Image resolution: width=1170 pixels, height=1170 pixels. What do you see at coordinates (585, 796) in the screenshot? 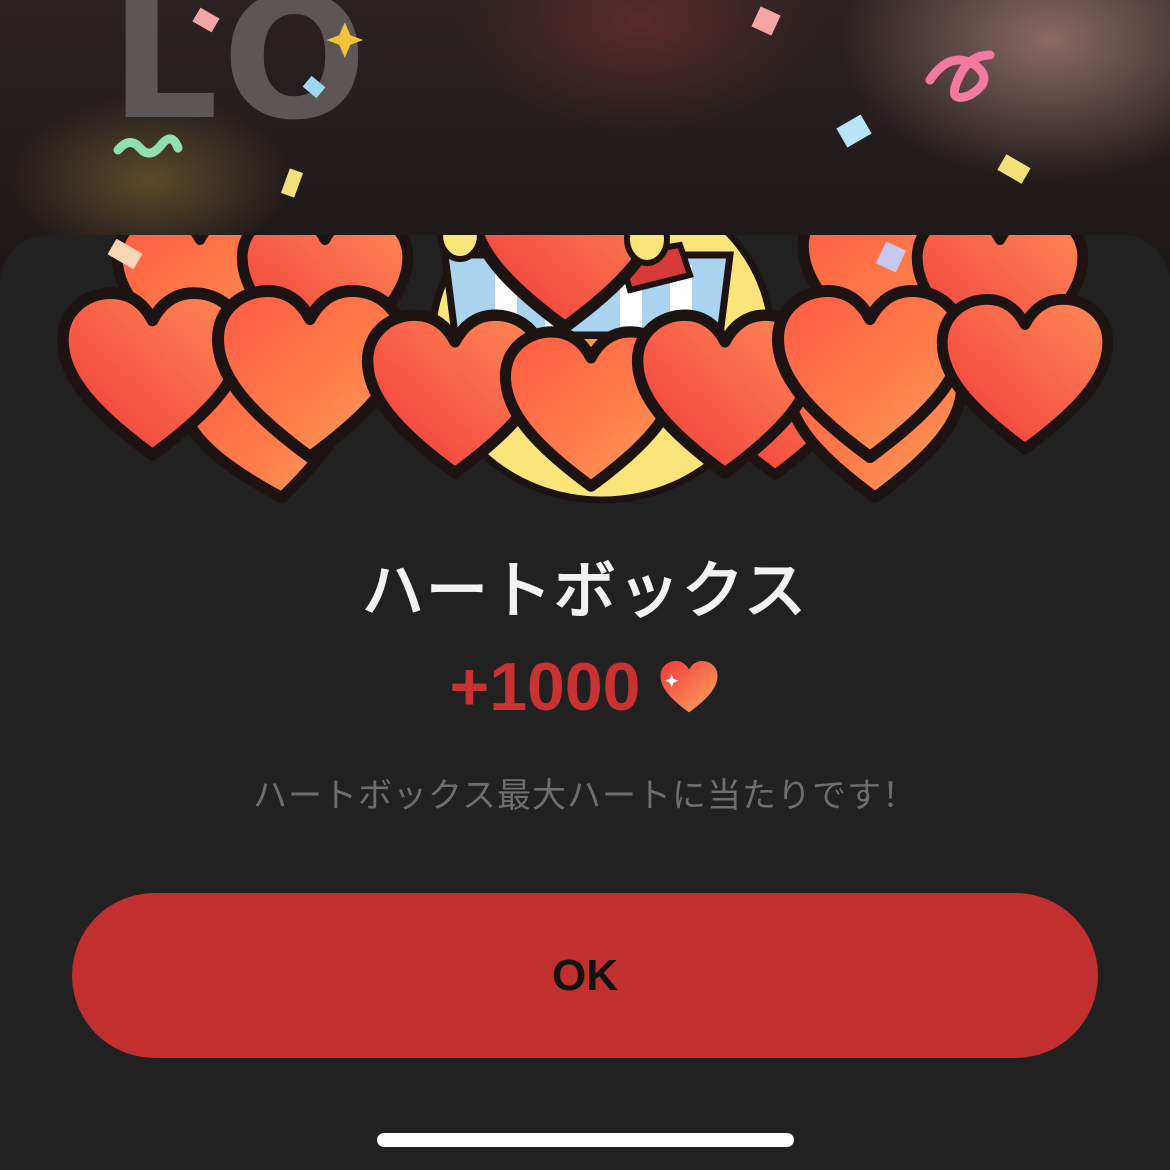
I see `result-message: ハートボックス最大ハートに当たりです！` at bounding box center [585, 796].